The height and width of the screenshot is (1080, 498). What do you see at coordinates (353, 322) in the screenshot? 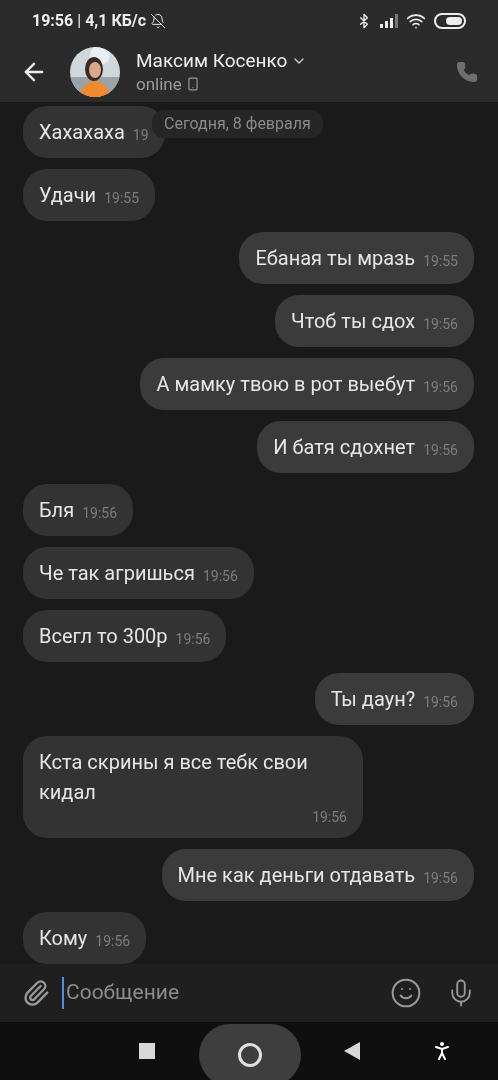
I see `message-text: Чтоб ты сдох` at bounding box center [353, 322].